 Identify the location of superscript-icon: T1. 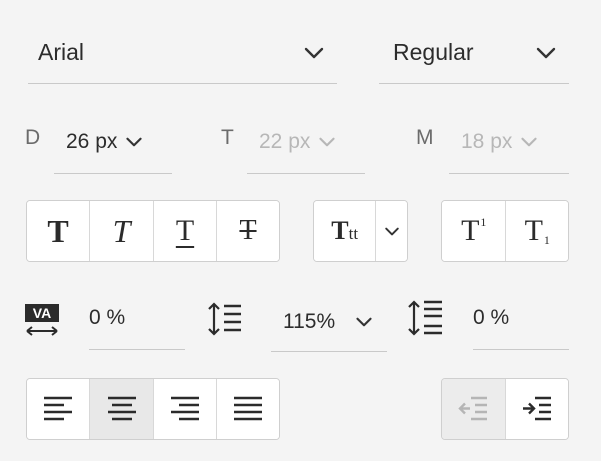
(474, 230).